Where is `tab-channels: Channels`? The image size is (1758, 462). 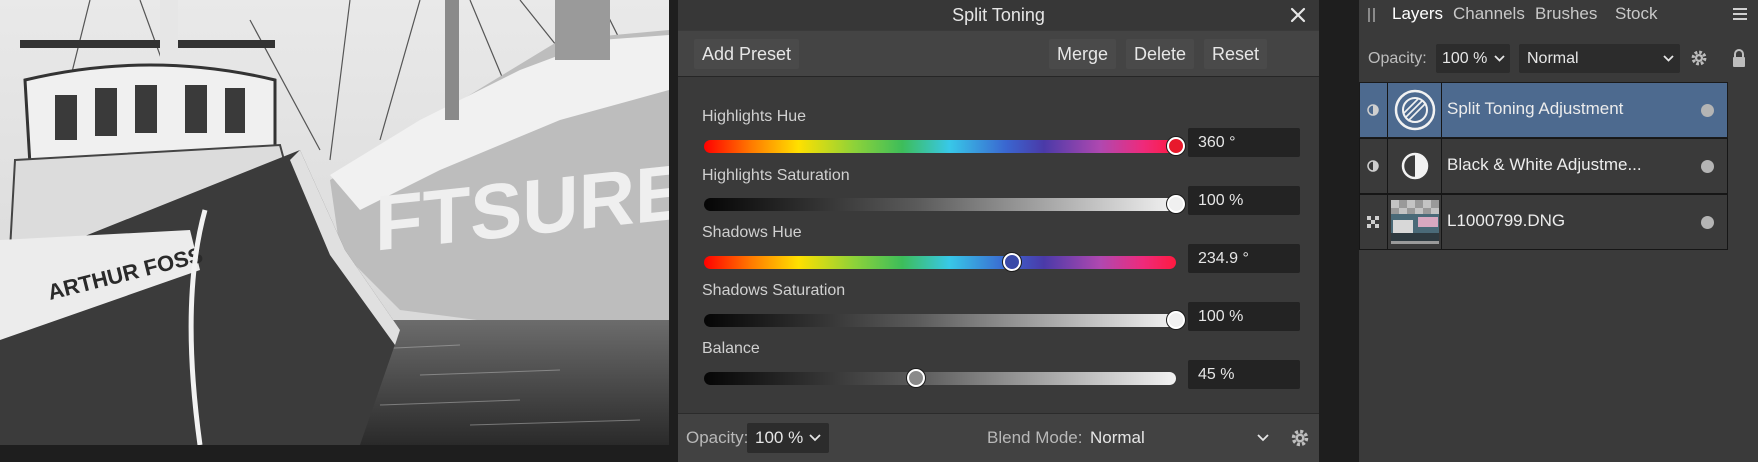
tab-channels: Channels is located at coordinates (1489, 14).